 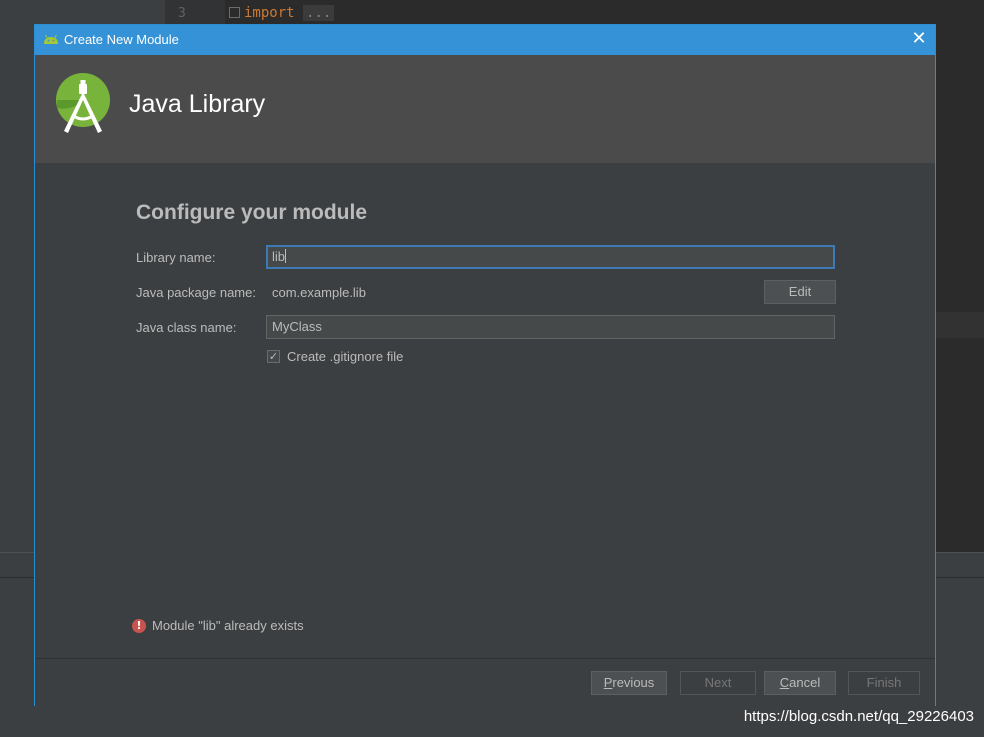 What do you see at coordinates (228, 625) in the screenshot?
I see `error-message: Module "lib" already exists` at bounding box center [228, 625].